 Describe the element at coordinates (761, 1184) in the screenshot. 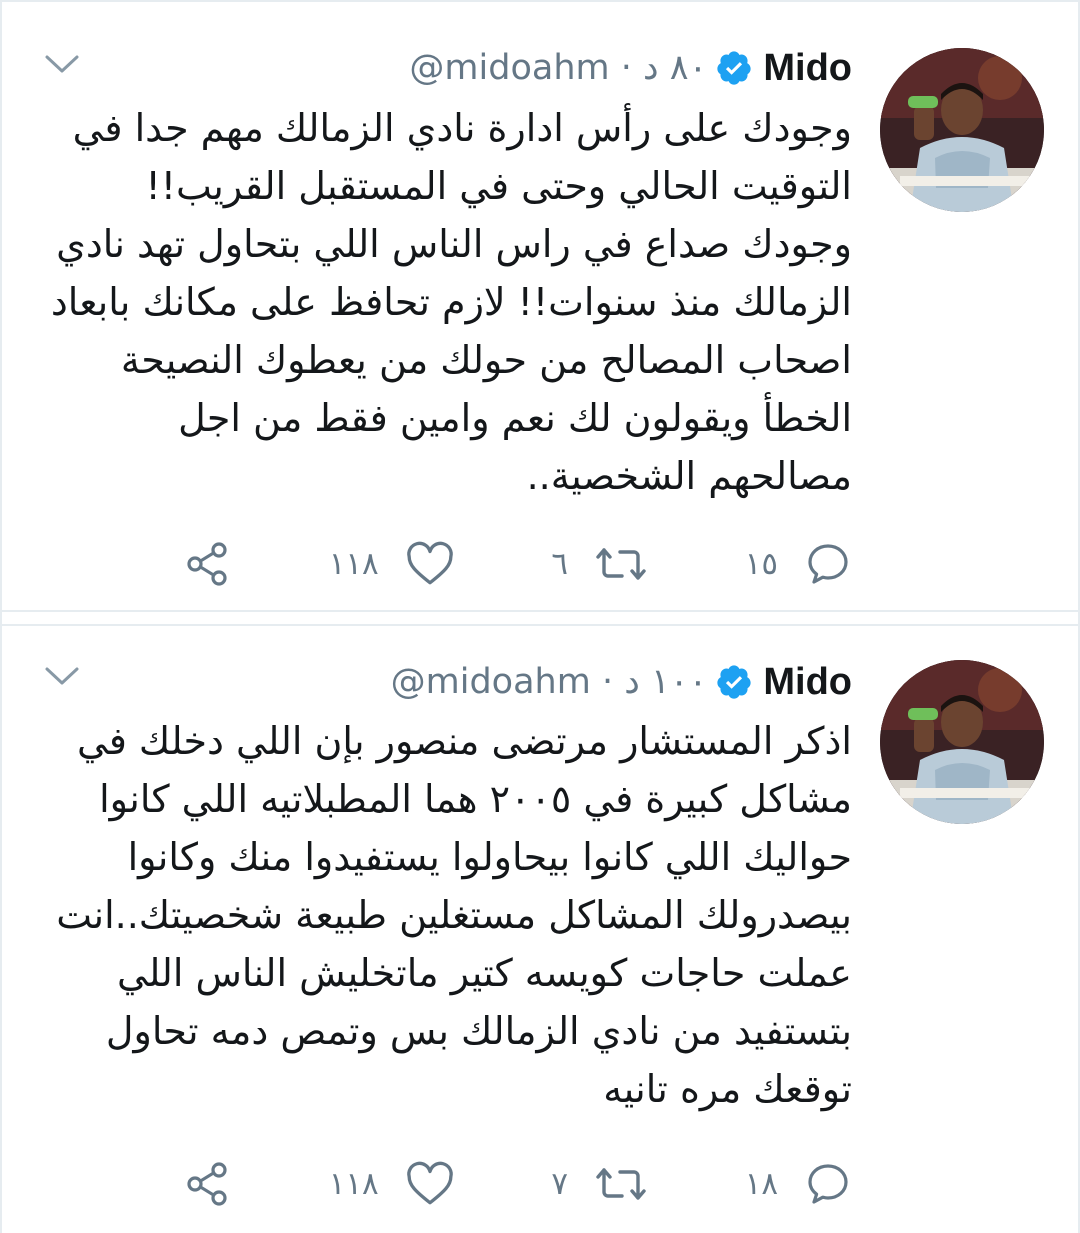

I see `reply-count: ١٨` at that location.